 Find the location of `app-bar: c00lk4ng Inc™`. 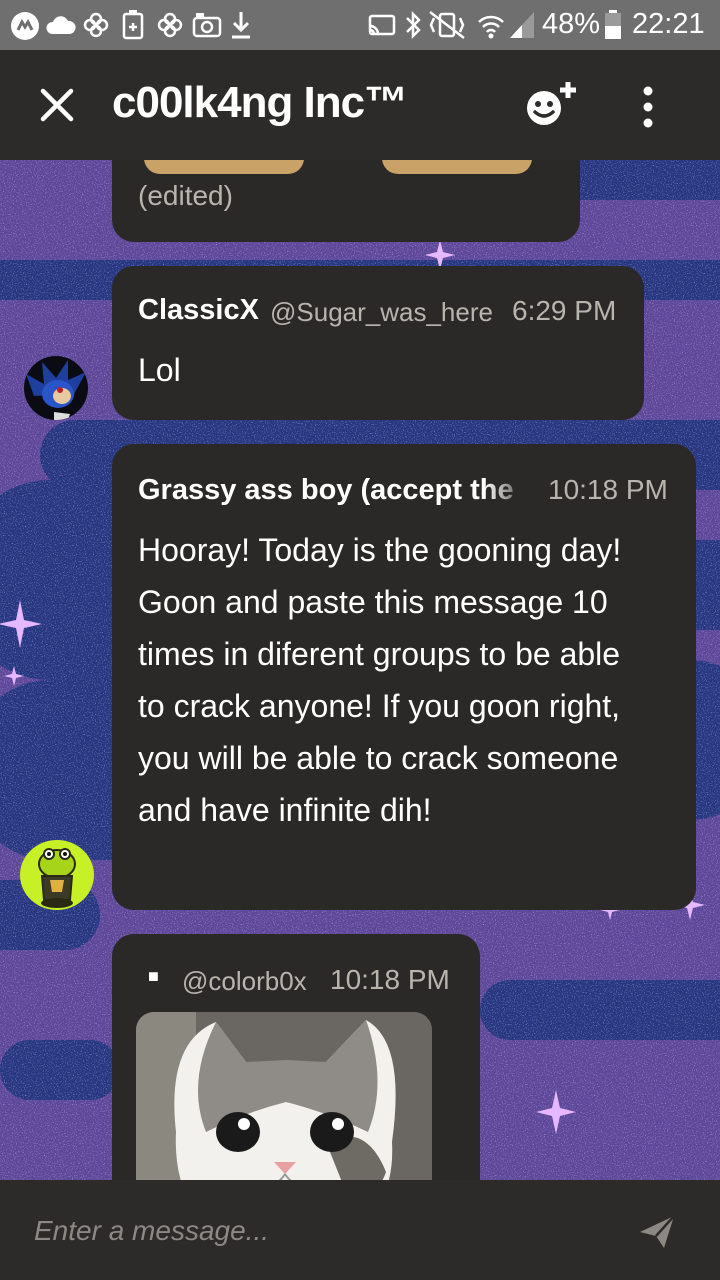

app-bar: c00lk4ng Inc™ is located at coordinates (360, 105).